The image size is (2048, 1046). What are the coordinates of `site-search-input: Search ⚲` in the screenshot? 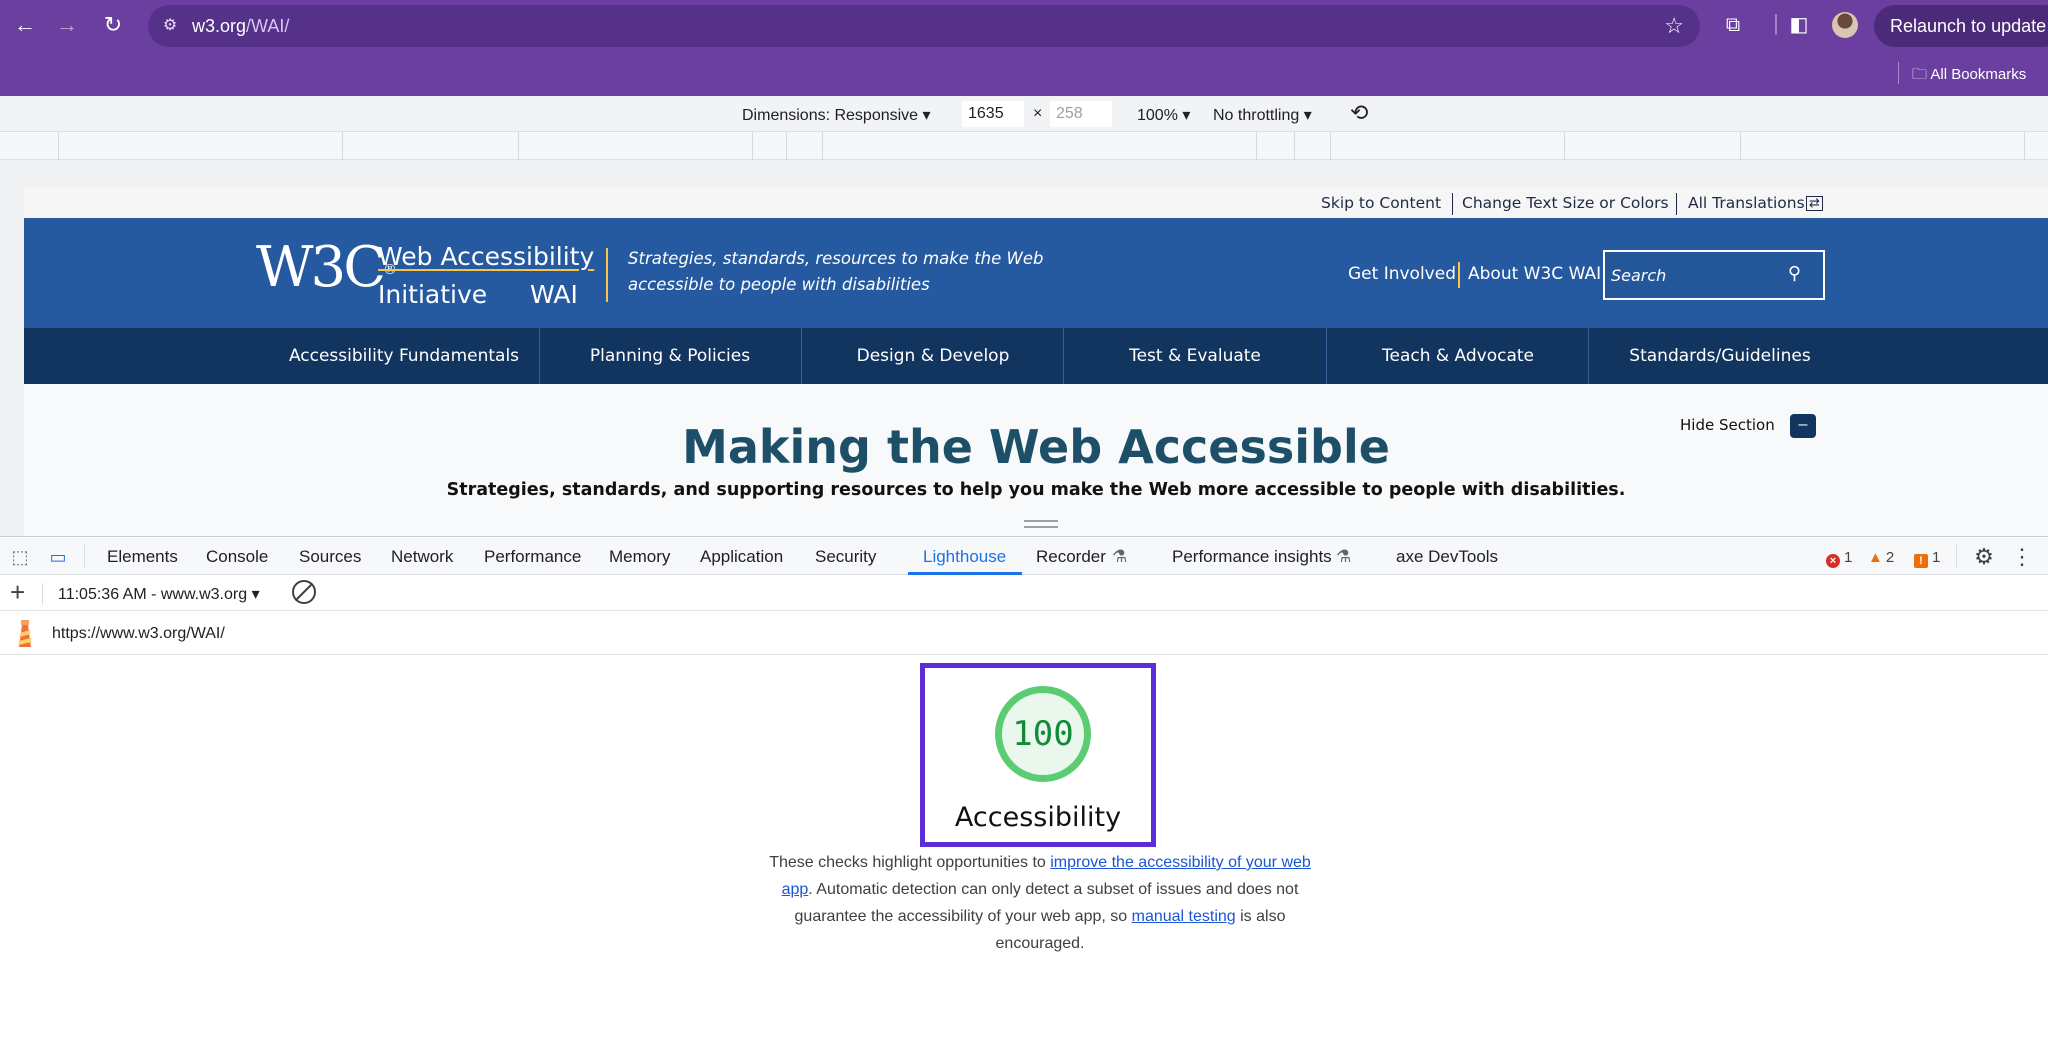 It's located at (1714, 275).